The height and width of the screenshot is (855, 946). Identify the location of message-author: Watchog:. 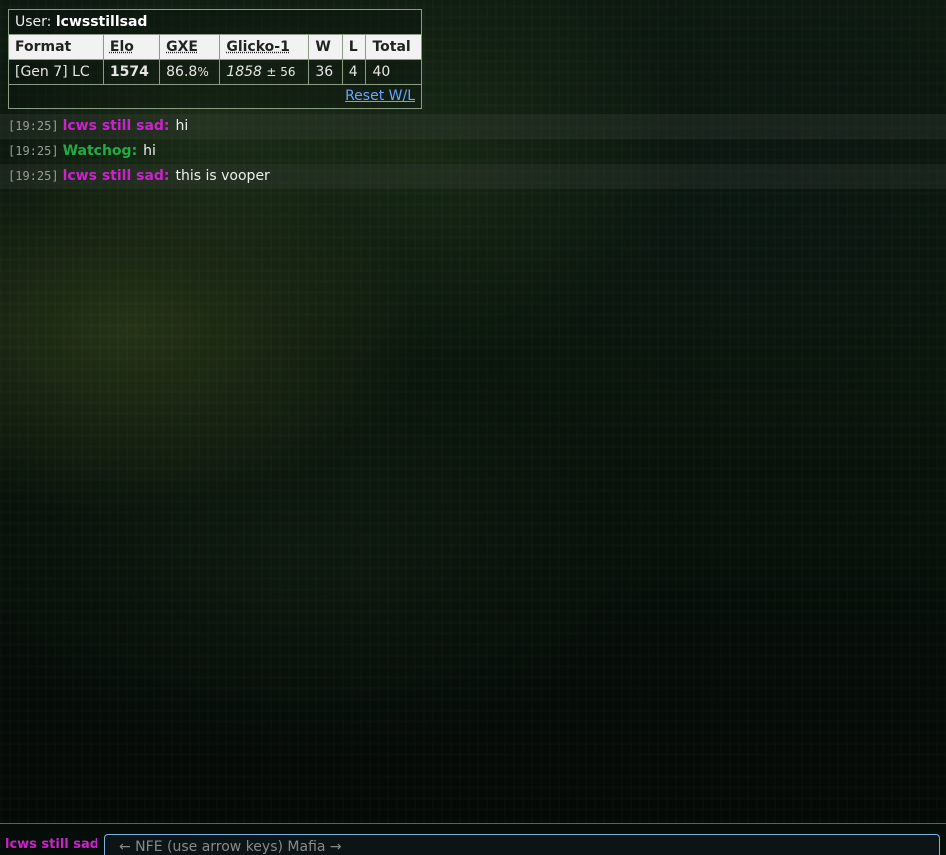
(100, 151).